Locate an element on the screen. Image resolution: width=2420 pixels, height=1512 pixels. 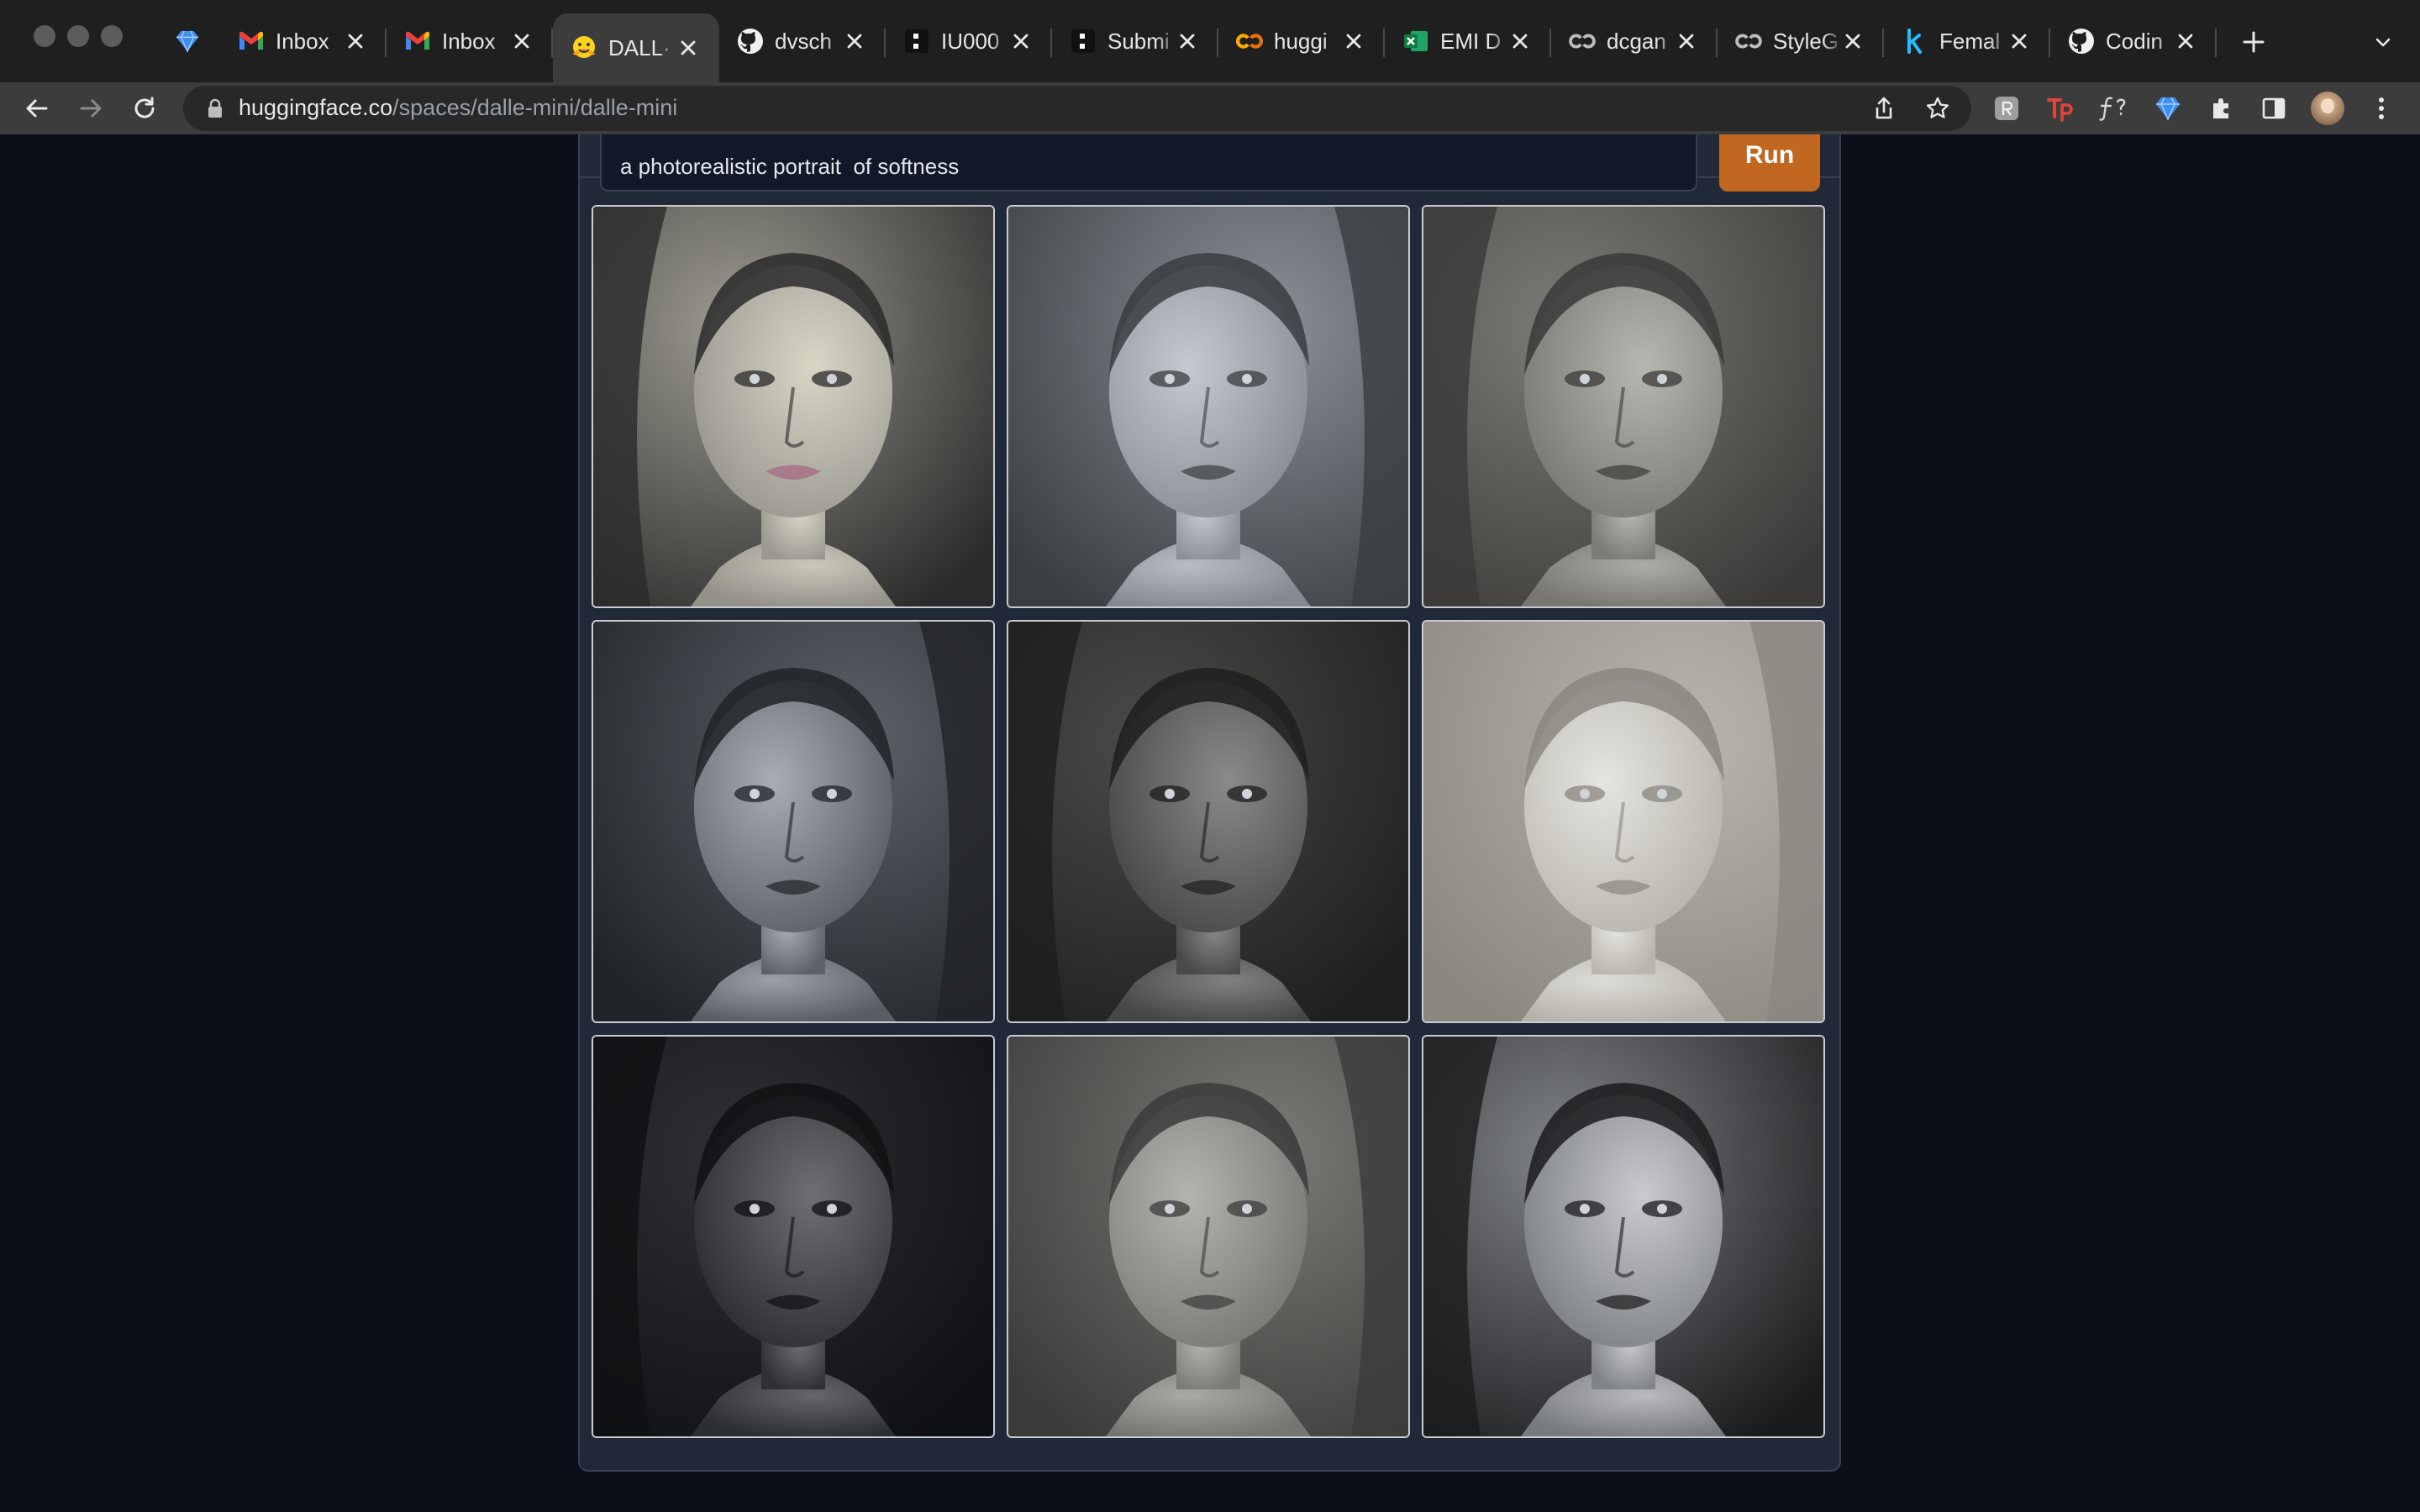
tab-title: huggi is located at coordinates (1301, 41).